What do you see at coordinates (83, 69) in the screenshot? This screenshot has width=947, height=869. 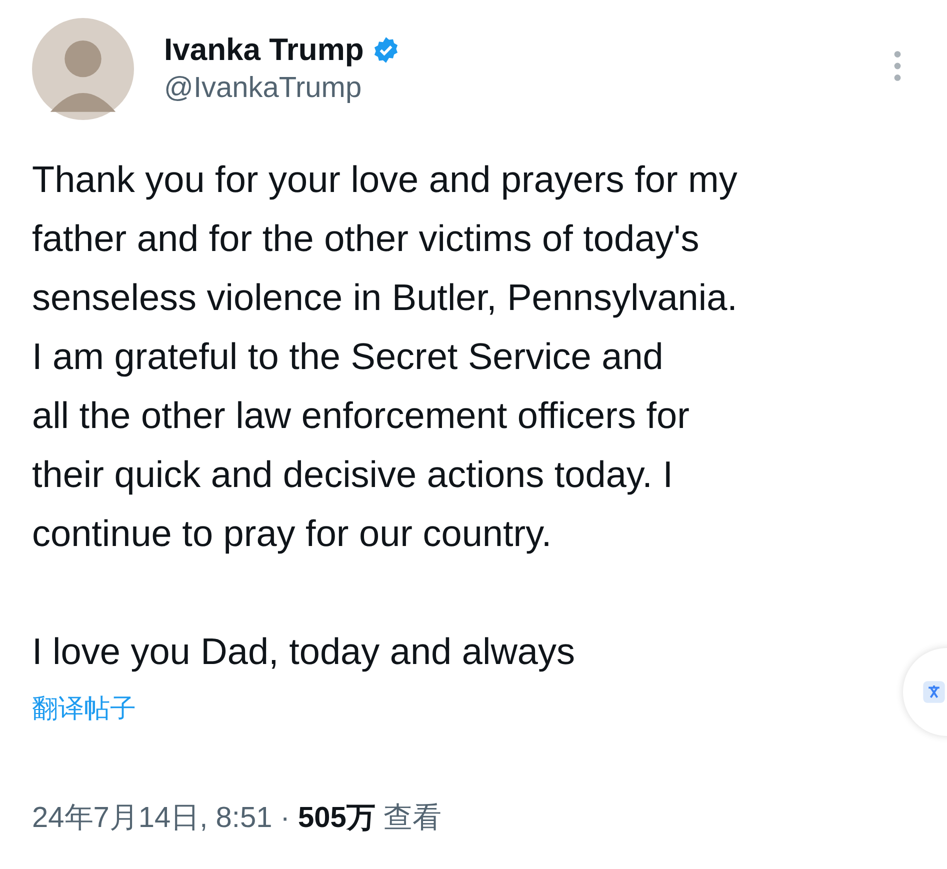 I see `avatar` at bounding box center [83, 69].